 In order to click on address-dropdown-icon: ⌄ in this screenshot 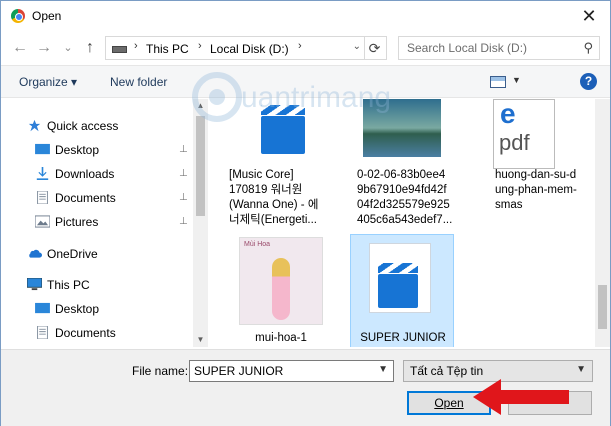, I will do `click(357, 46)`.